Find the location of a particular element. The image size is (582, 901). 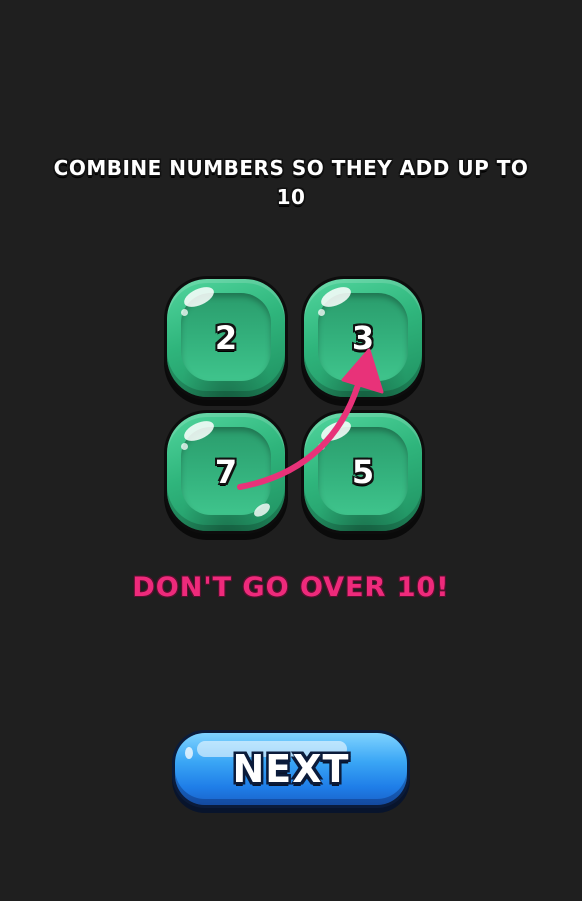

number-tile-5: 5 is located at coordinates (363, 472).